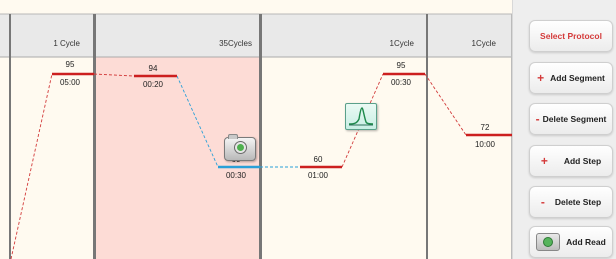 Image resolution: width=616 pixels, height=259 pixels. I want to click on select-protocol-label: Select Protocol, so click(571, 36).